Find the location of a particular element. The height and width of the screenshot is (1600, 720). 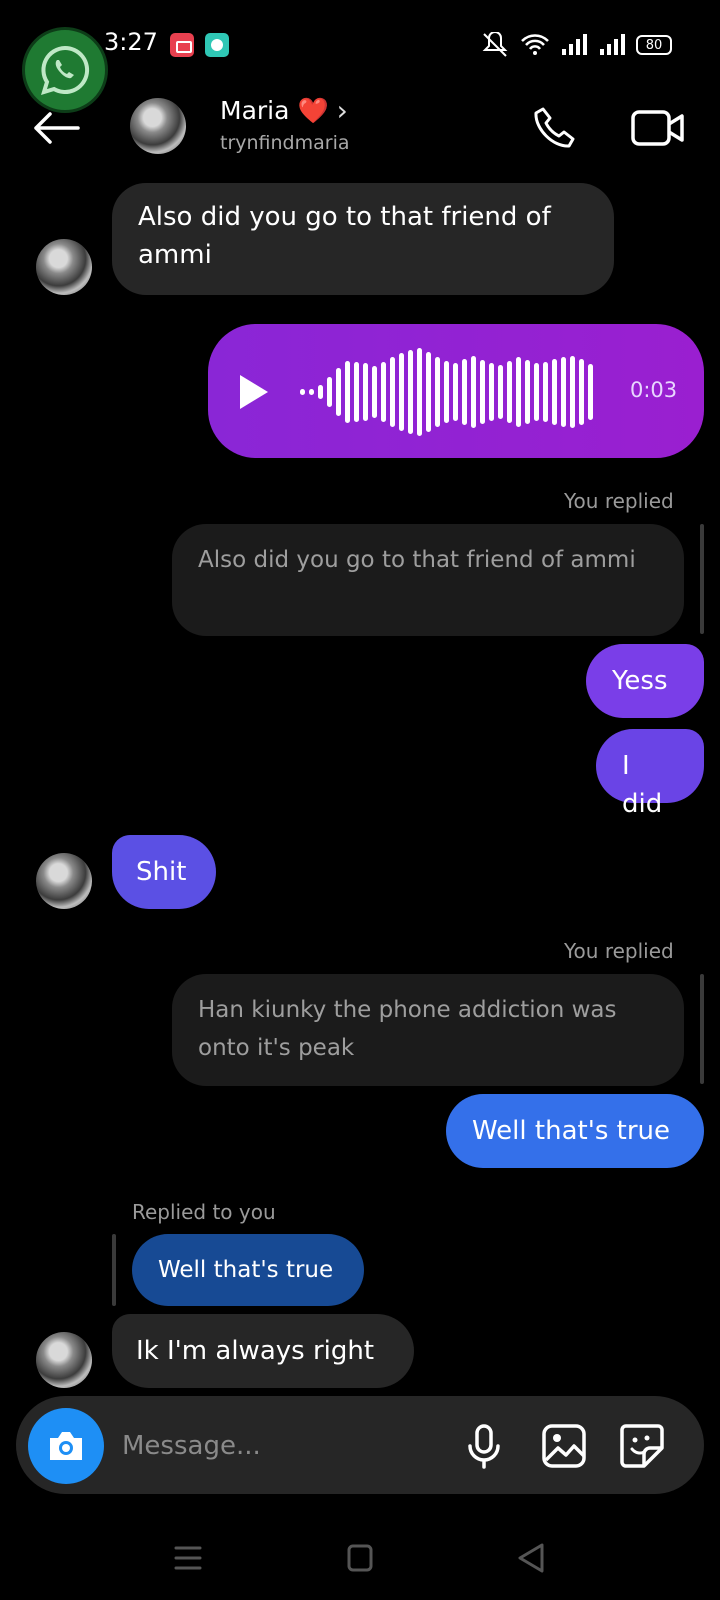

outgoing-message: Well that's true is located at coordinates (575, 1131).